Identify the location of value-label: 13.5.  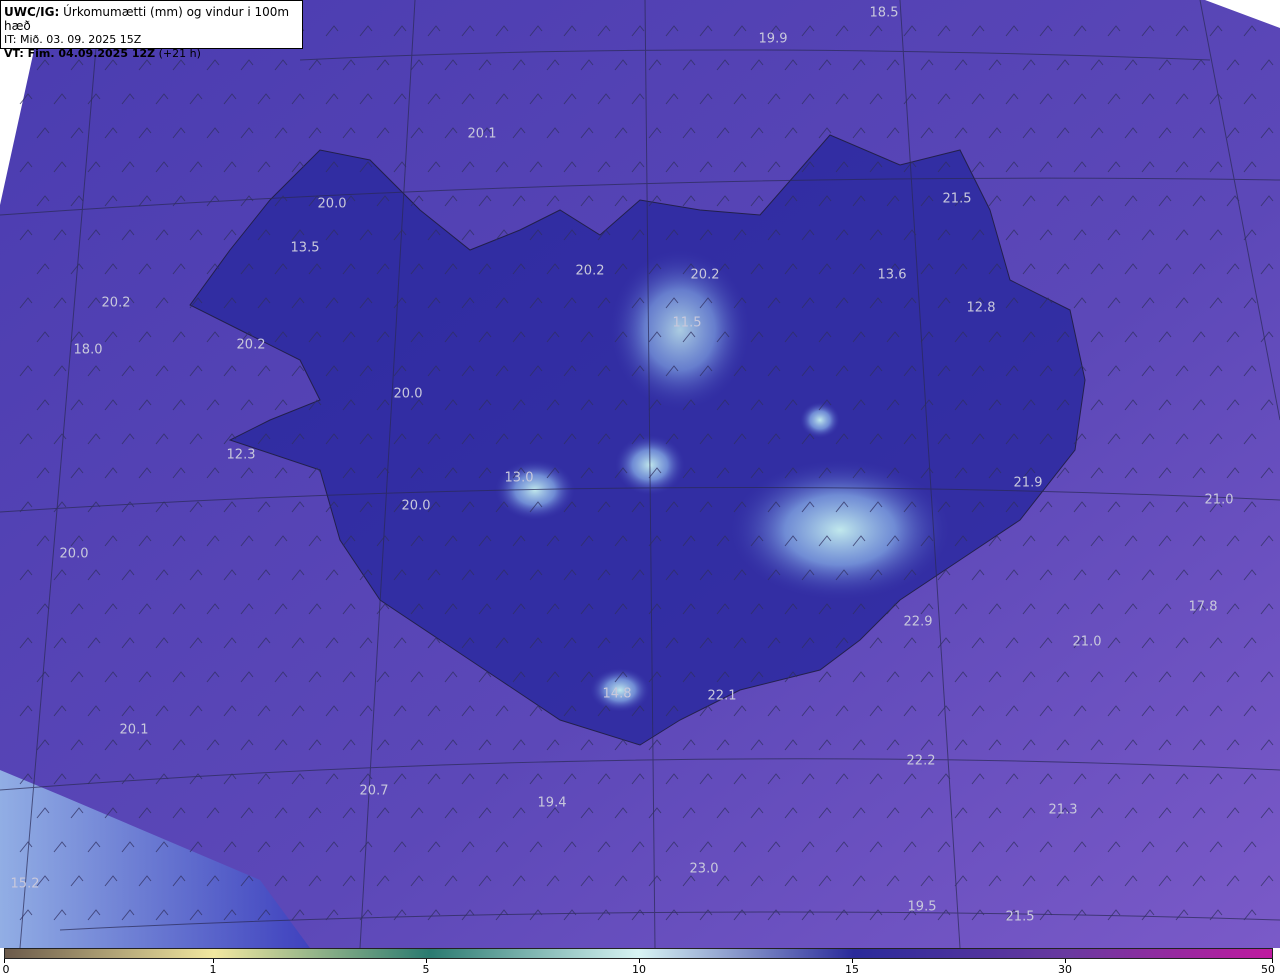
(305, 248).